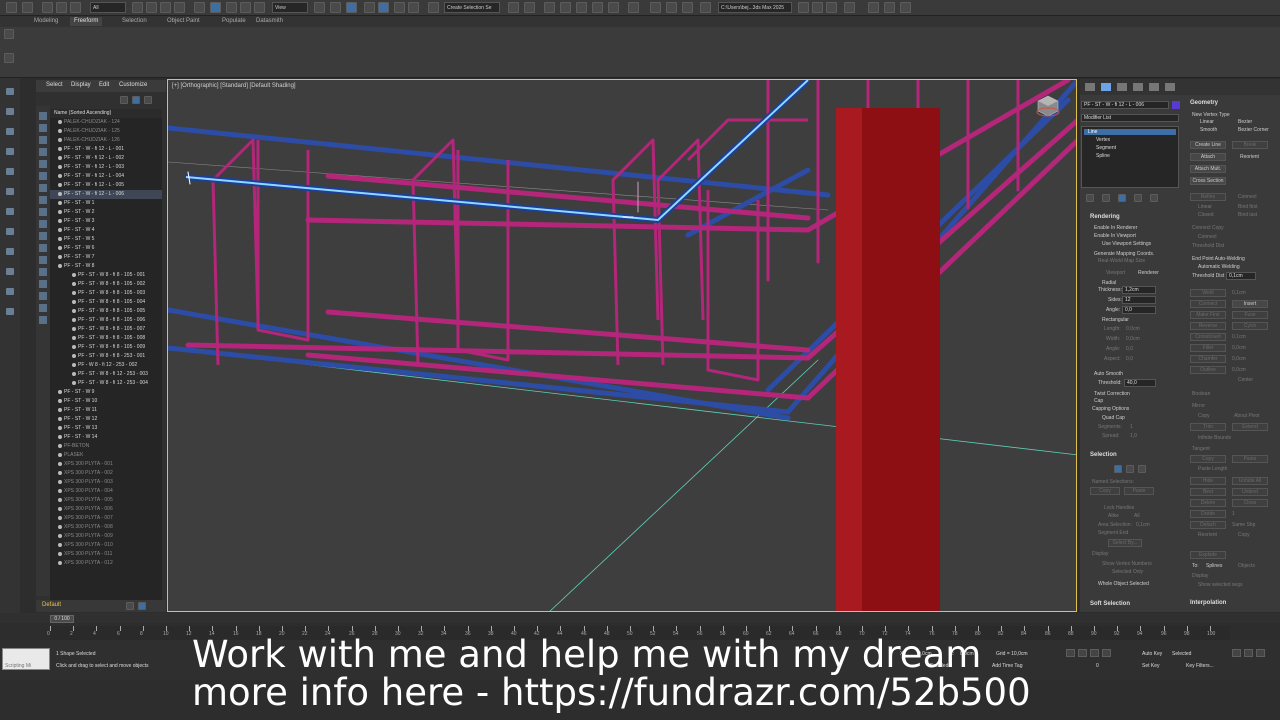 This screenshot has height=720, width=1280. I want to click on tree-row: PF - ST - W 12, so click(106, 419).